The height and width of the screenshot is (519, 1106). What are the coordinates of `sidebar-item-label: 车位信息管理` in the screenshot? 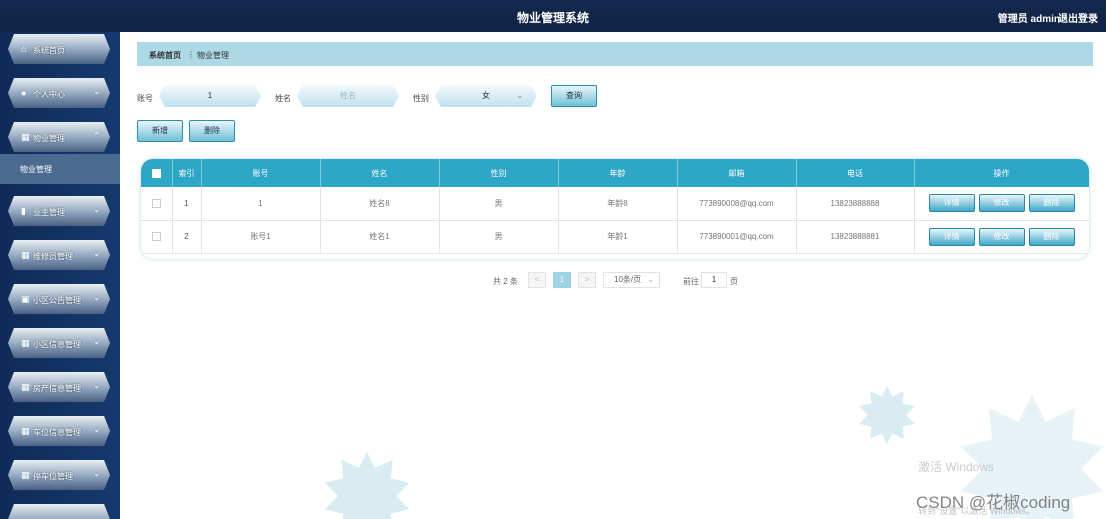 It's located at (57, 432).